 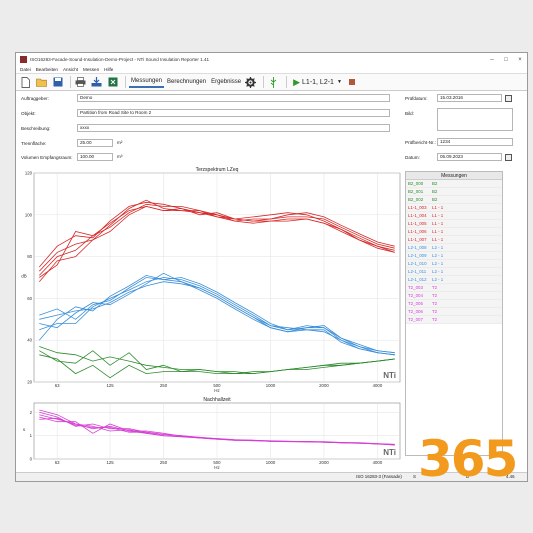 What do you see at coordinates (454, 216) in the screenshot?
I see `measurement-row: L1-1_004 L1 - 1` at bounding box center [454, 216].